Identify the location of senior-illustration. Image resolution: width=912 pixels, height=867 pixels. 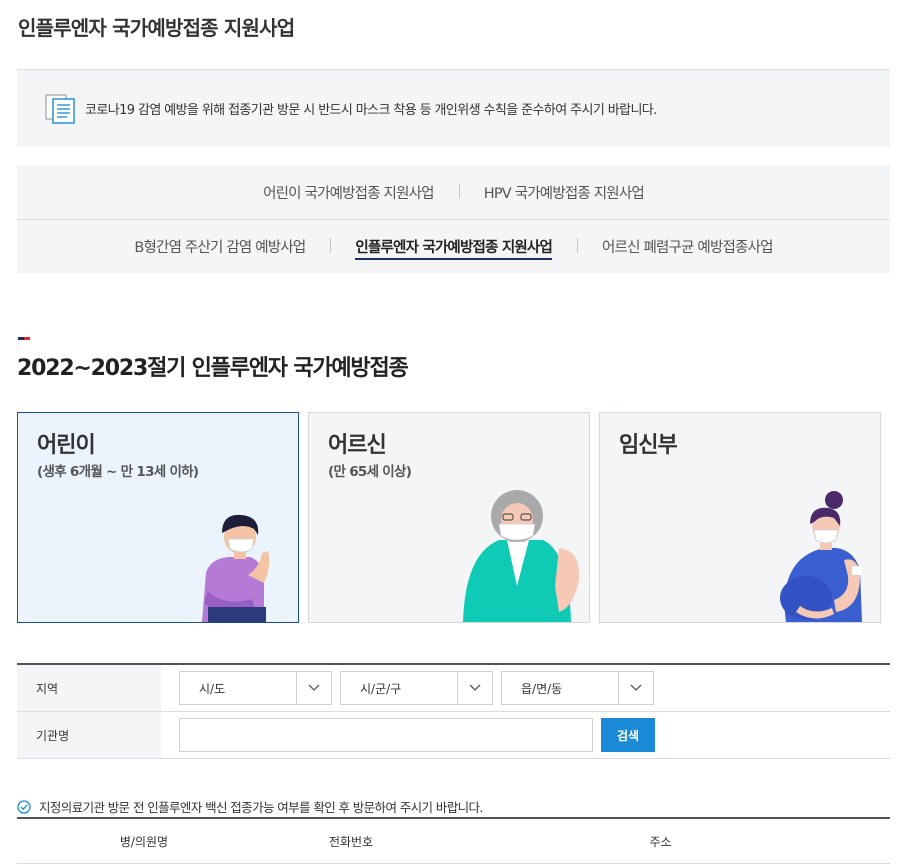
(521, 556).